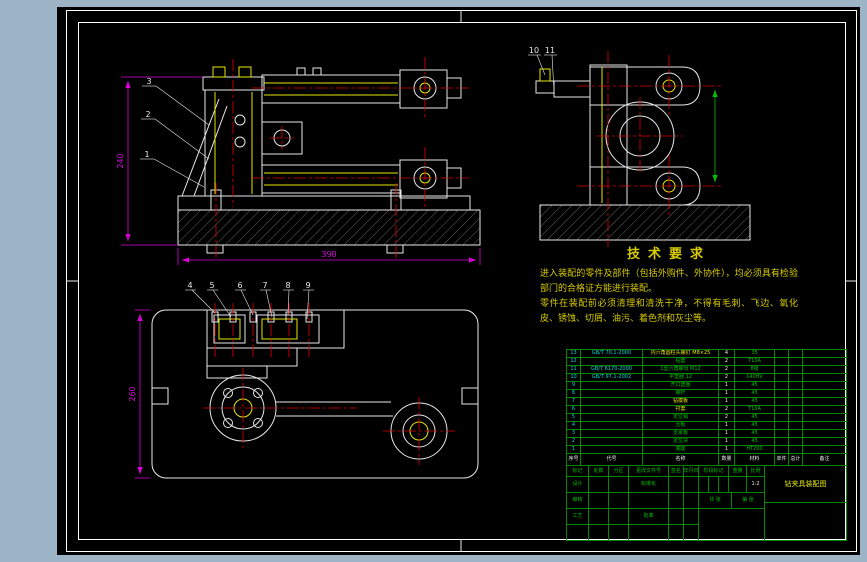 This screenshot has width=867, height=562. What do you see at coordinates (755, 460) in the screenshot?
I see `table-cell: 材料` at bounding box center [755, 460].